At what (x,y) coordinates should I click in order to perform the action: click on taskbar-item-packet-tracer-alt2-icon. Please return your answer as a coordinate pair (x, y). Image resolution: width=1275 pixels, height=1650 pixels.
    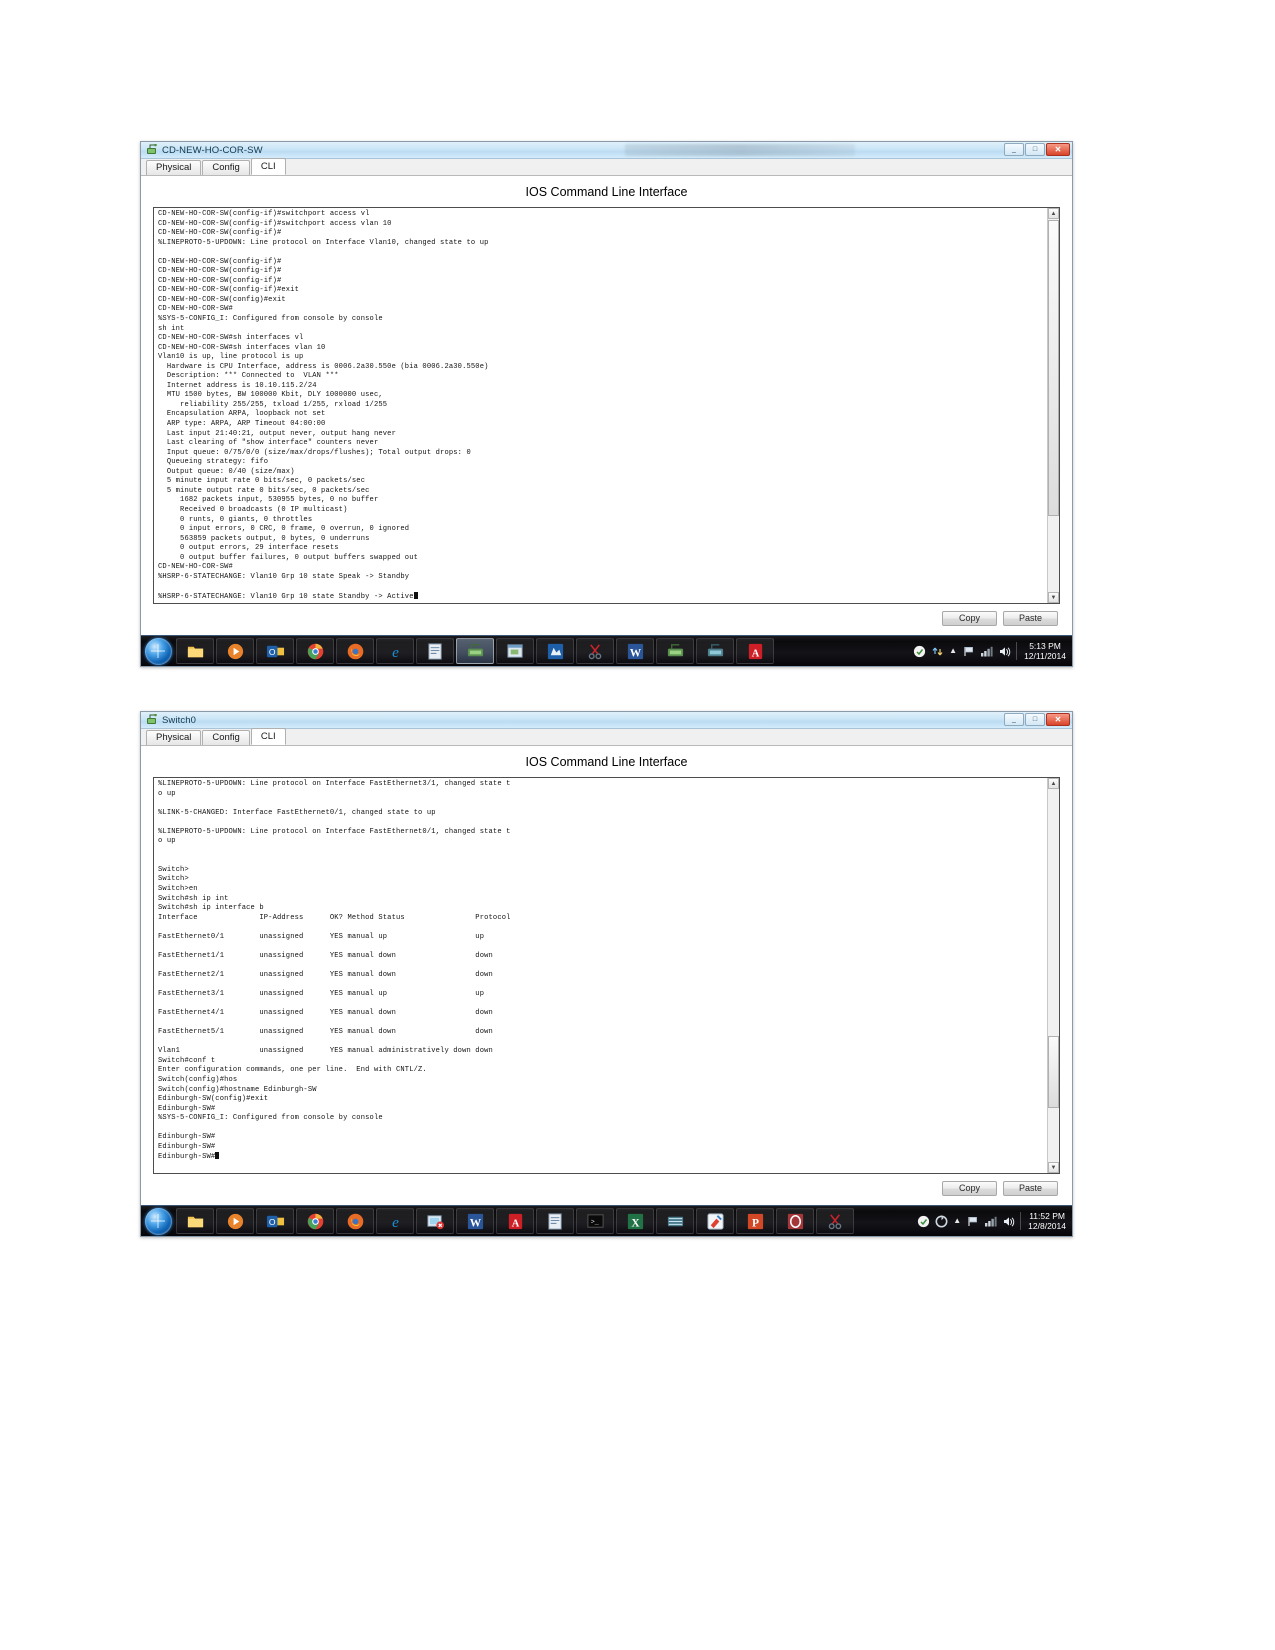
    Looking at the image, I should click on (715, 651).